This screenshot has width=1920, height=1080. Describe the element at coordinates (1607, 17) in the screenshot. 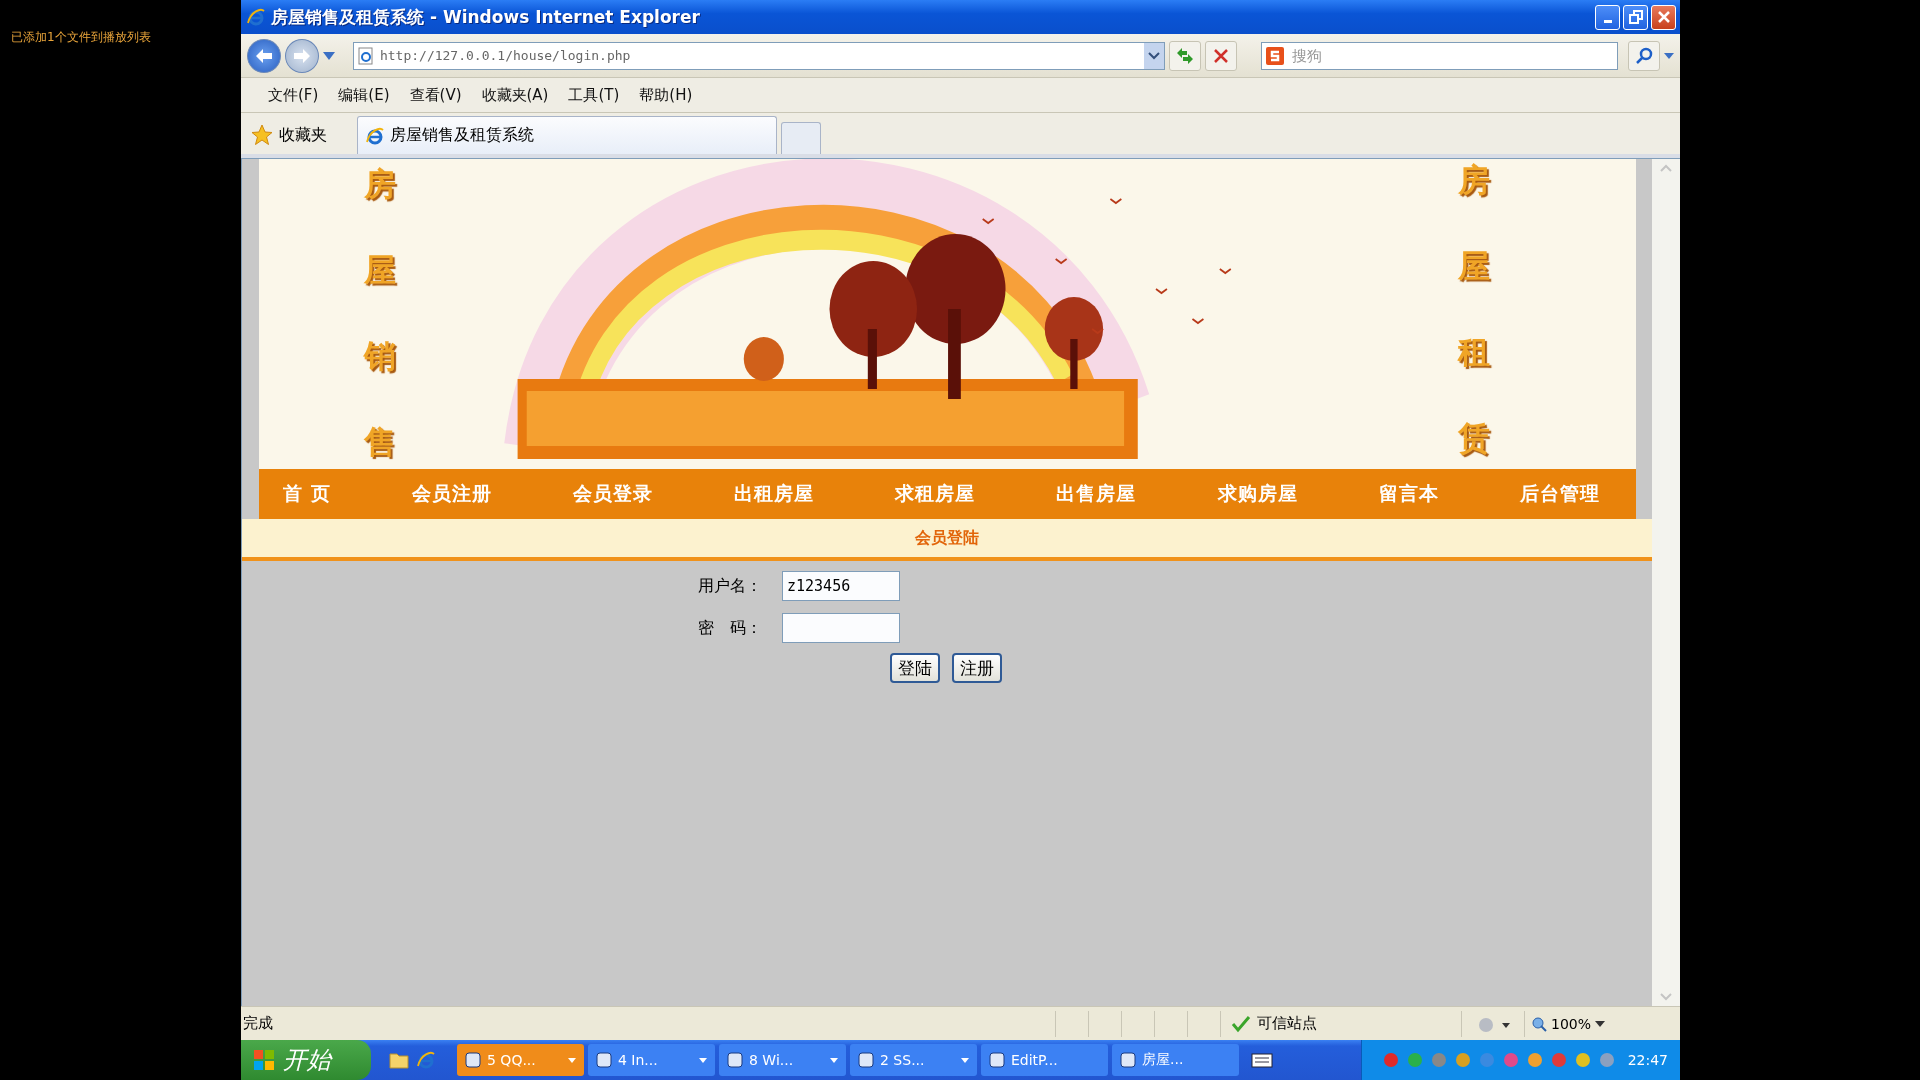

I see `minimize-button` at that location.